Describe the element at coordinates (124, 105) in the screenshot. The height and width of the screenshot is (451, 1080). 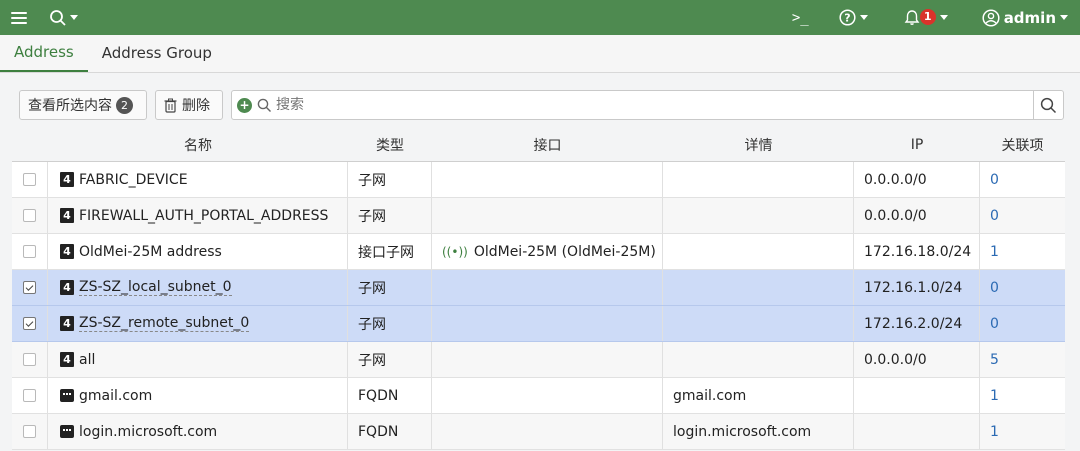
I see `selected-count-badge: 2` at that location.